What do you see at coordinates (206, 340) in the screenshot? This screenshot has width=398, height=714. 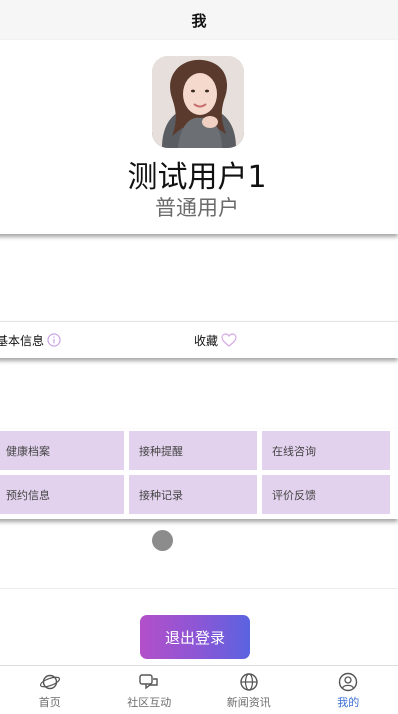 I see `favorites-label: 收藏` at bounding box center [206, 340].